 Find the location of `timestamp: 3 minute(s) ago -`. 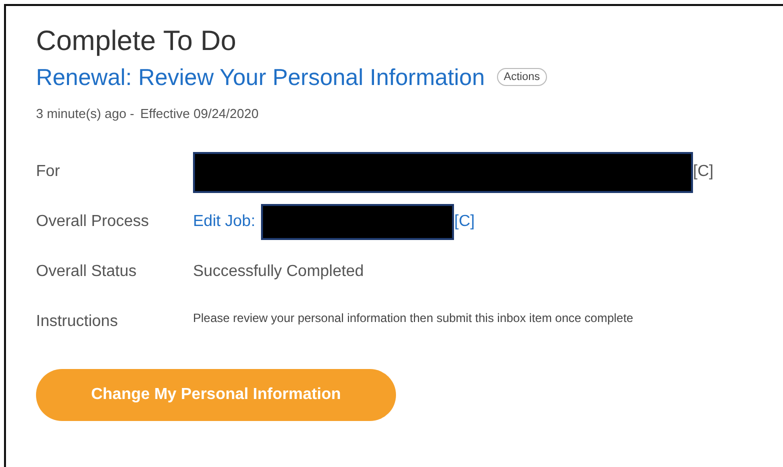

timestamp: 3 minute(s) ago - is located at coordinates (85, 113).